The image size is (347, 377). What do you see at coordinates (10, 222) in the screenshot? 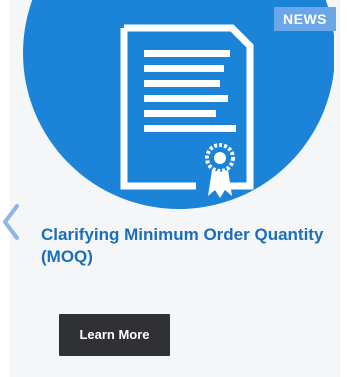
I see `chevron-left-icon` at bounding box center [10, 222].